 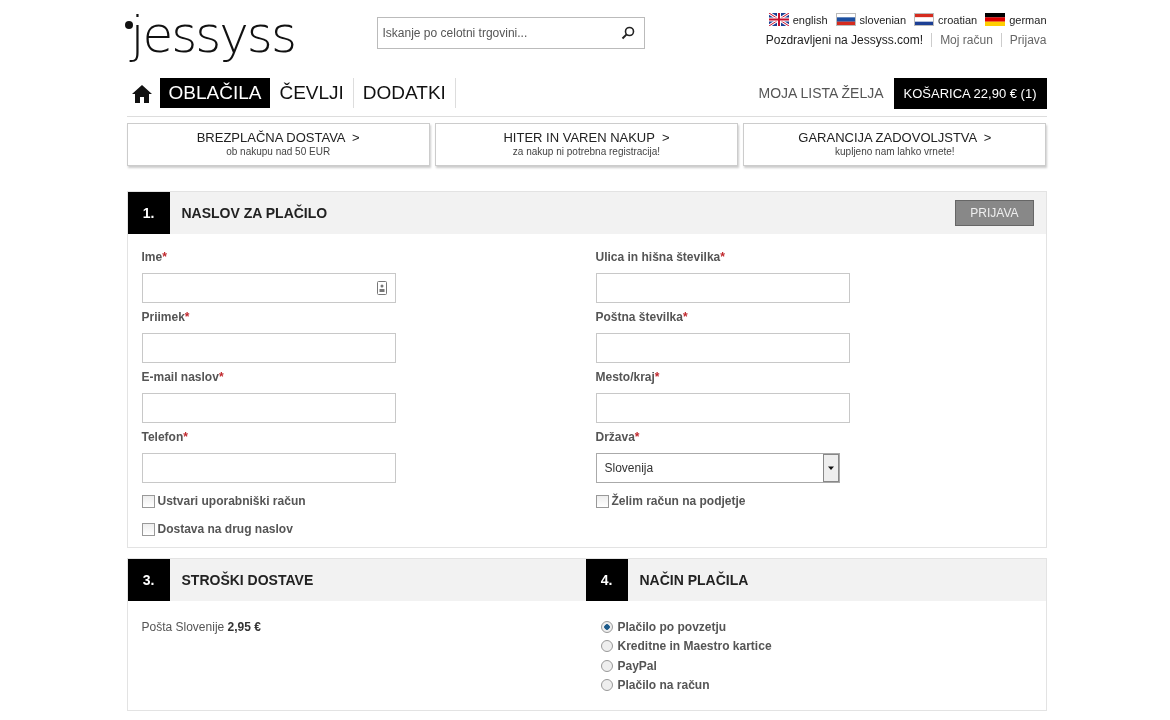 I want to click on radio-label: Plačilo po povzetju, so click(x=672, y=626).